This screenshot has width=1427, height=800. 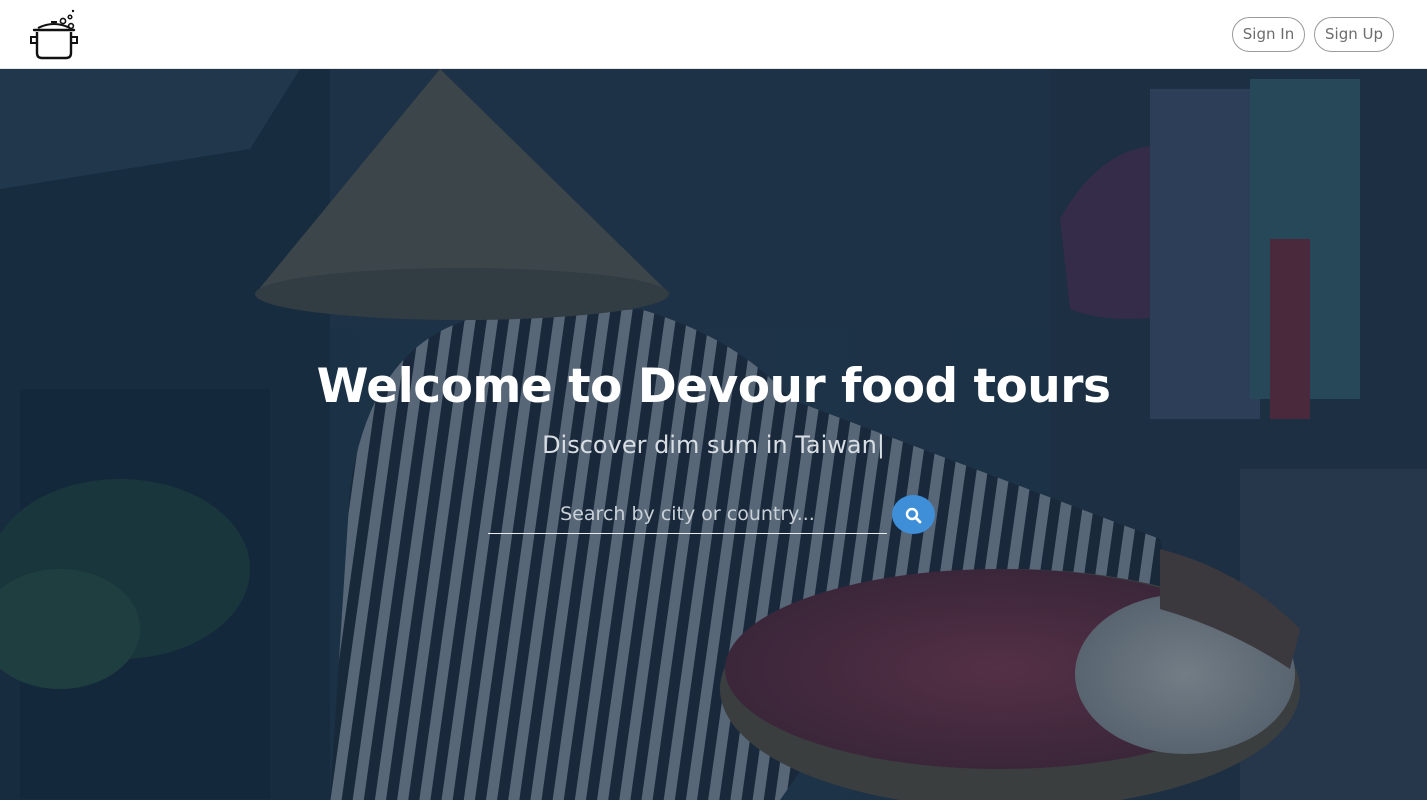 I want to click on sign-up-button: Sign Up, so click(x=1354, y=34).